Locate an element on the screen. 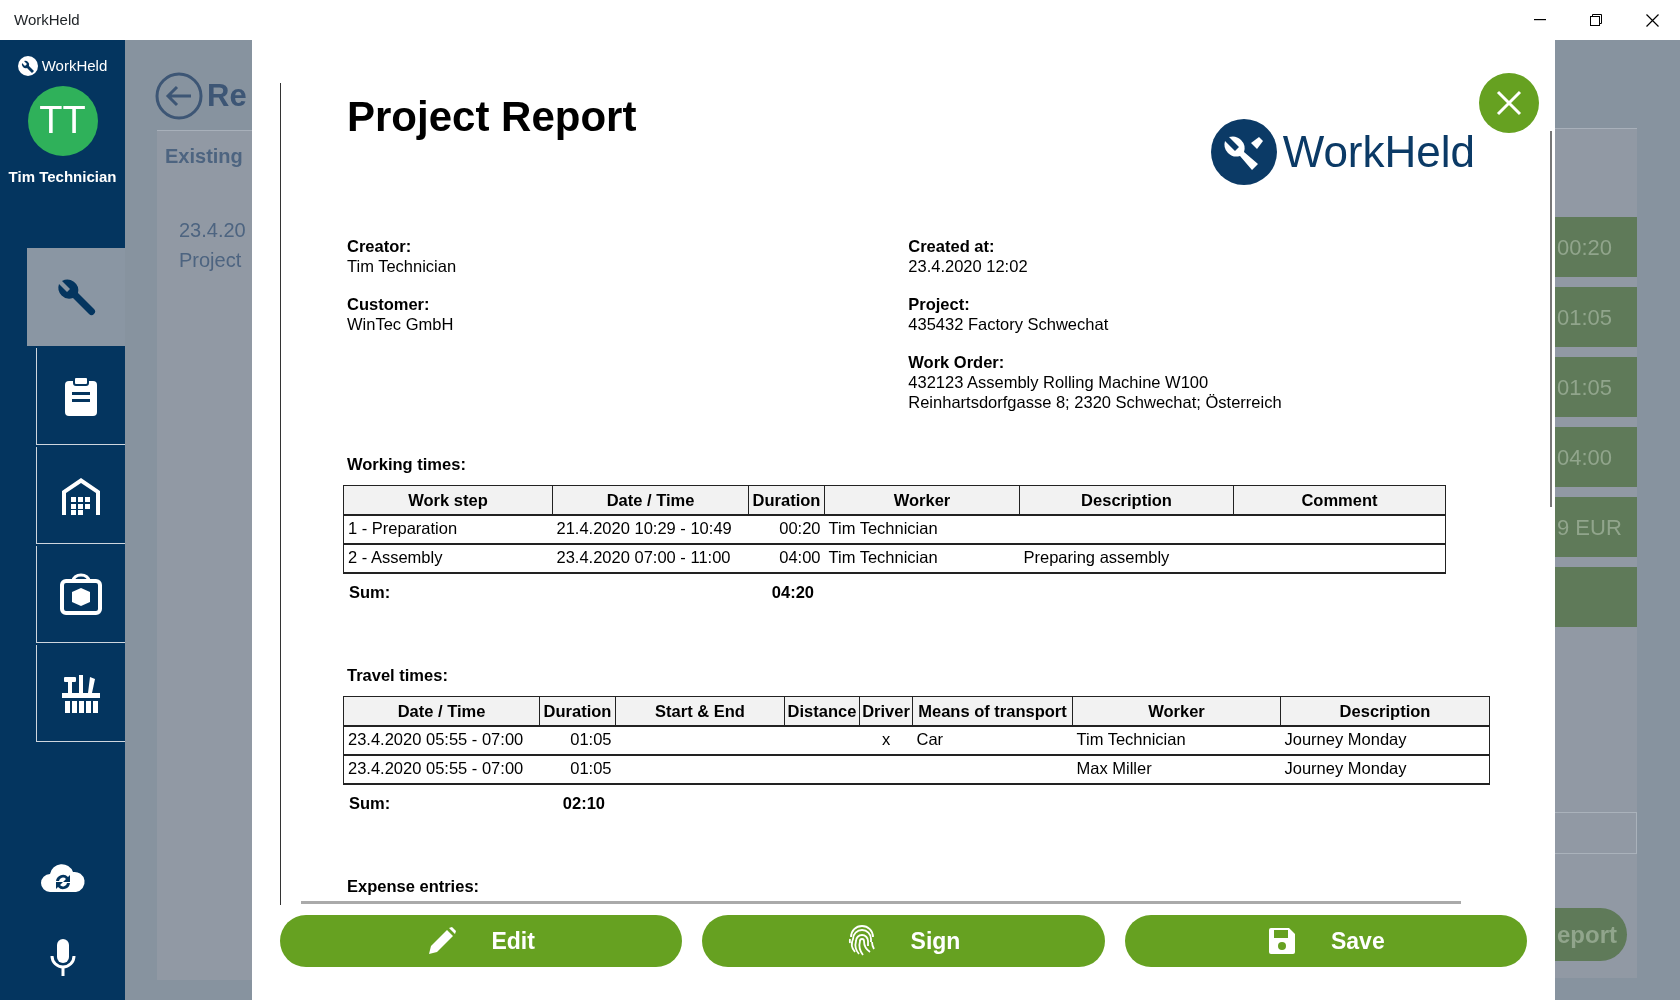 The width and height of the screenshot is (1680, 1000). sync-button is located at coordinates (62, 878).